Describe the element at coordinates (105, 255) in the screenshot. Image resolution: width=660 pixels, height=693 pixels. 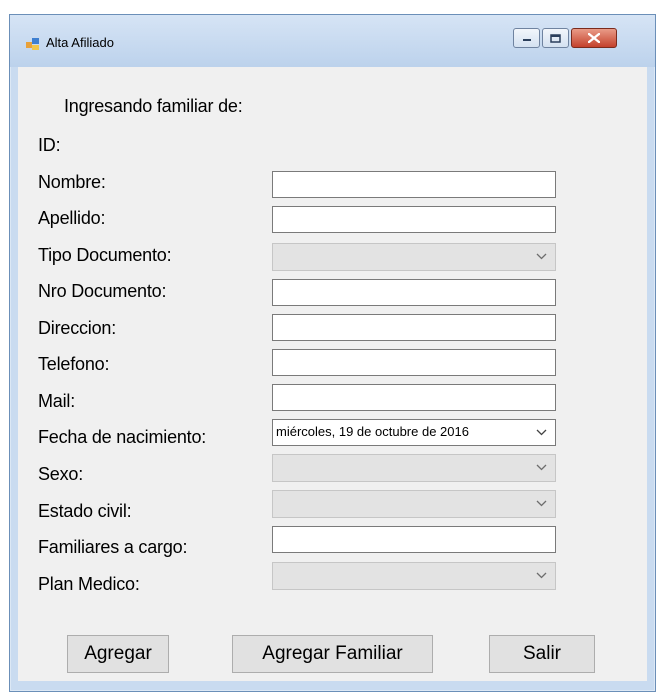
I see `tipo-documento-label: Tipo Documento:` at that location.